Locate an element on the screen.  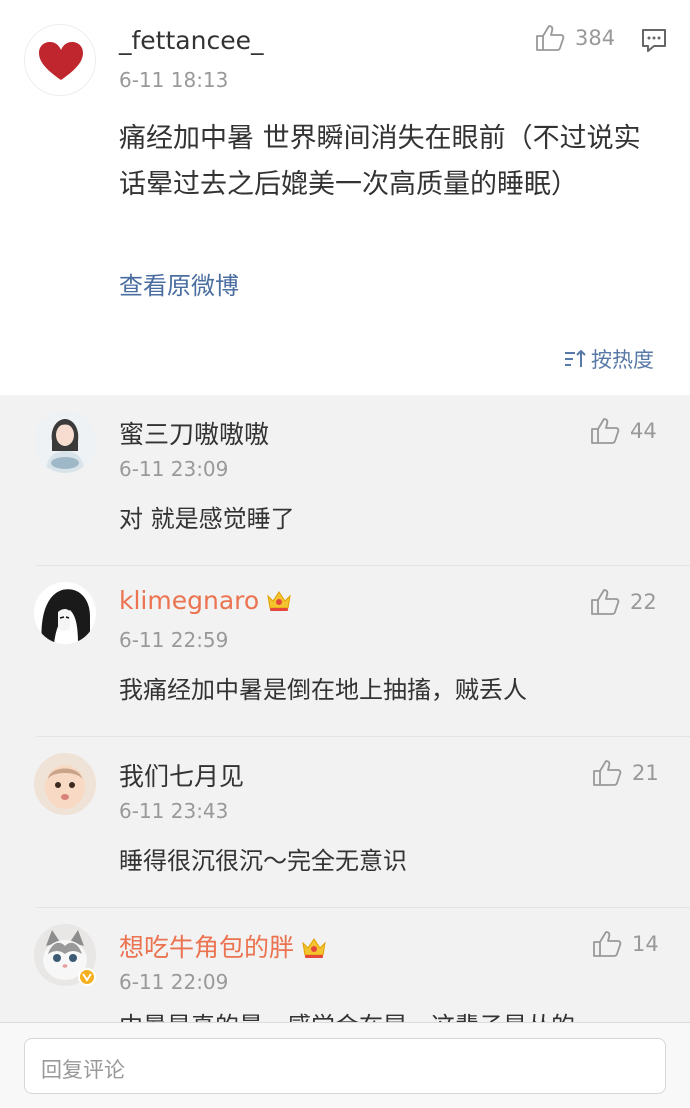
username-row: 想吃牛角包的胖 is located at coordinates (223, 947).